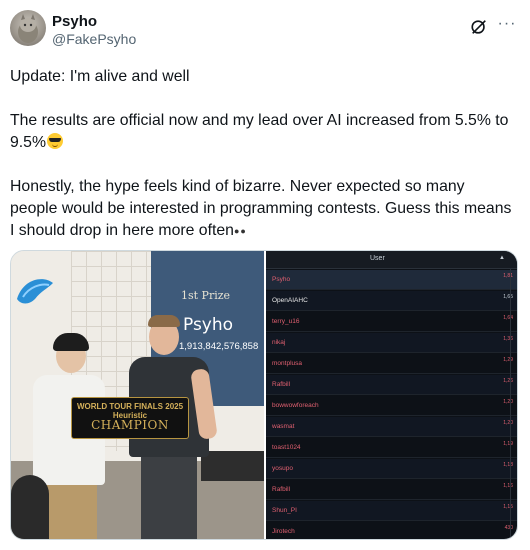 The width and height of the screenshot is (530, 550). I want to click on leaderboard-username: yosupo, so click(282, 468).